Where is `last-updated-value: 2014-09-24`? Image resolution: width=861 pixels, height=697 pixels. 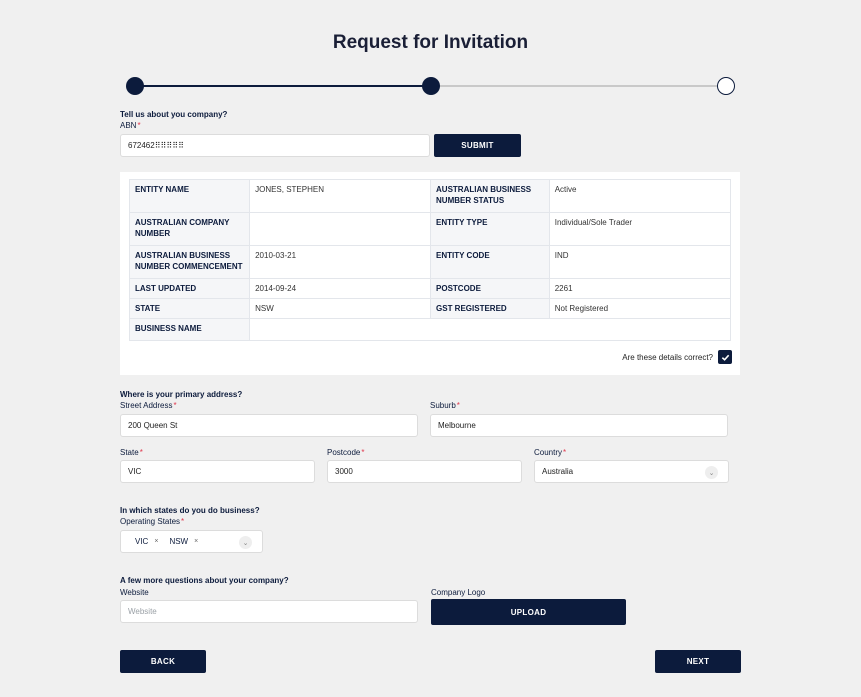 last-updated-value: 2014-09-24 is located at coordinates (340, 288).